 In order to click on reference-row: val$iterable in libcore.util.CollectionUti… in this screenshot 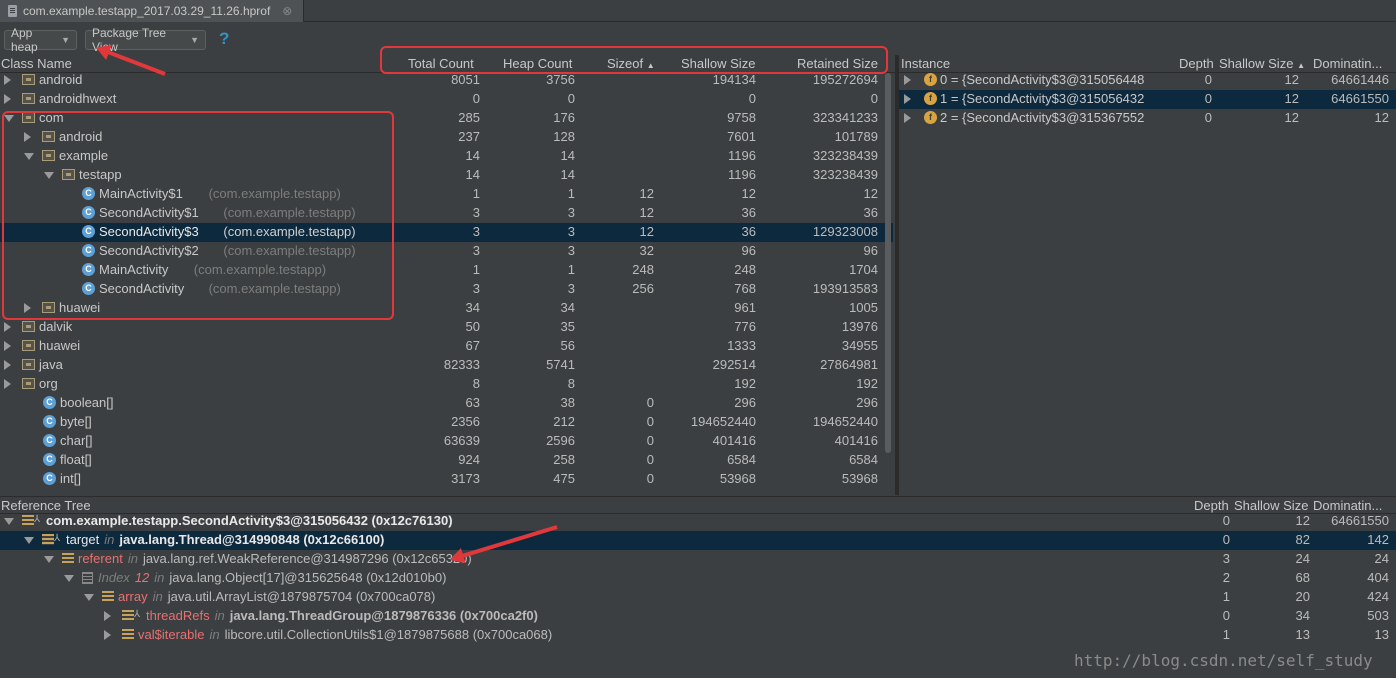, I will do `click(698, 635)`.